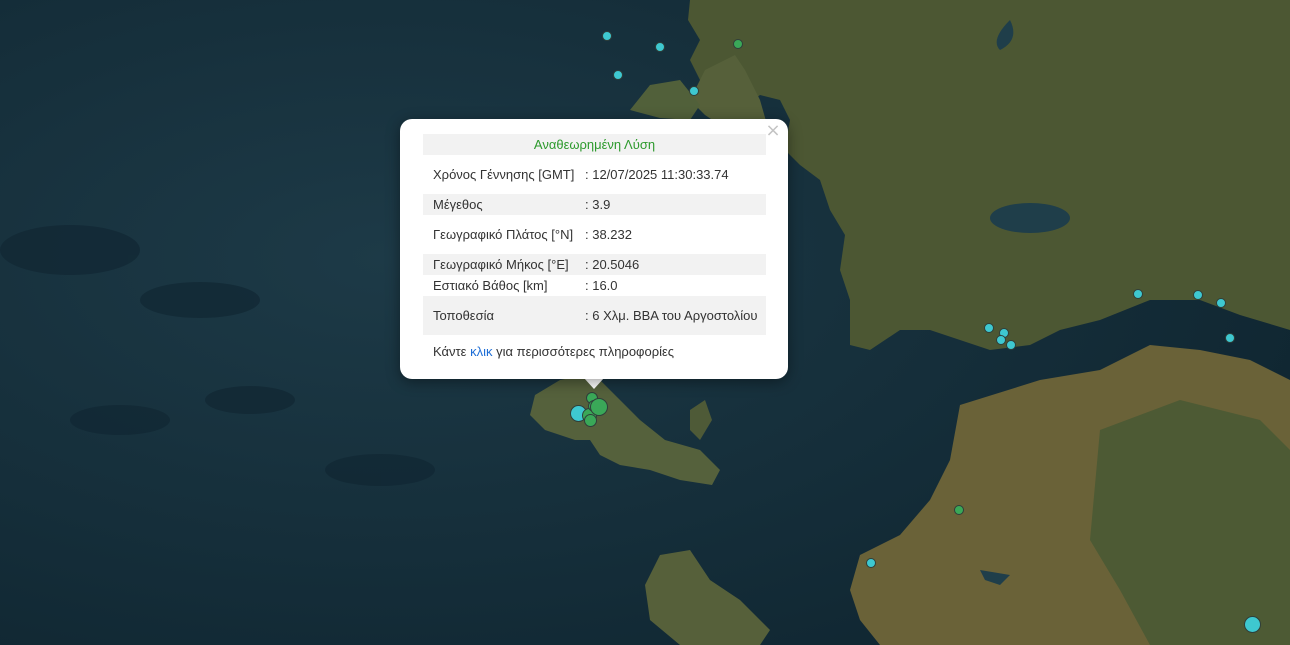 This screenshot has height=645, width=1290. What do you see at coordinates (490, 285) in the screenshot?
I see `depth-label: Εστιακό Βάθος [km]` at bounding box center [490, 285].